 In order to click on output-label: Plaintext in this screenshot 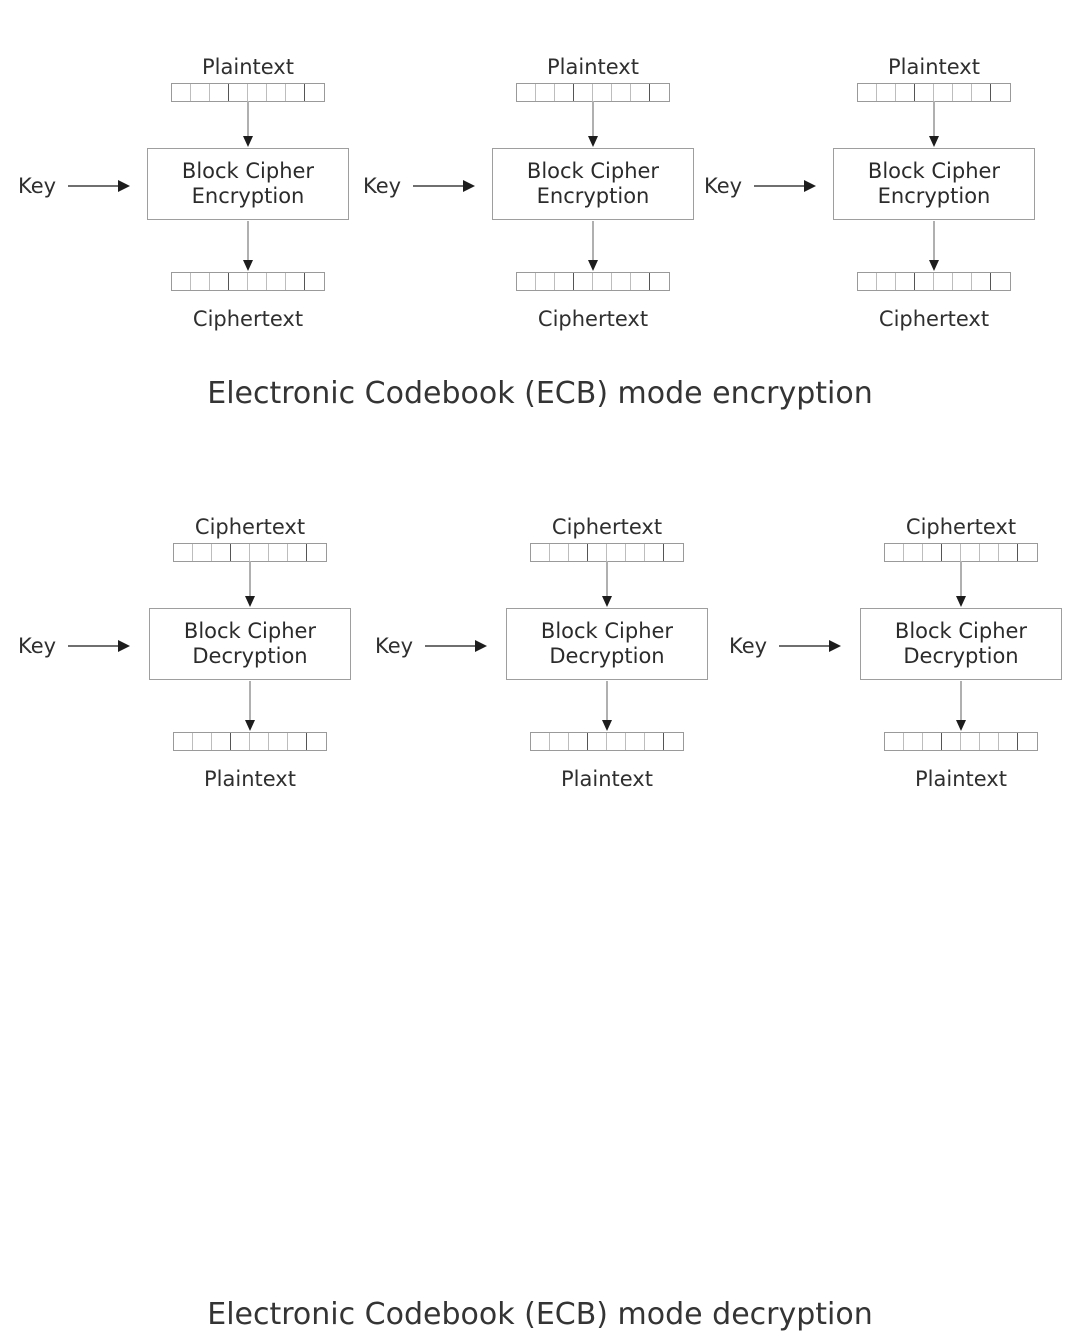, I will do `click(607, 779)`.